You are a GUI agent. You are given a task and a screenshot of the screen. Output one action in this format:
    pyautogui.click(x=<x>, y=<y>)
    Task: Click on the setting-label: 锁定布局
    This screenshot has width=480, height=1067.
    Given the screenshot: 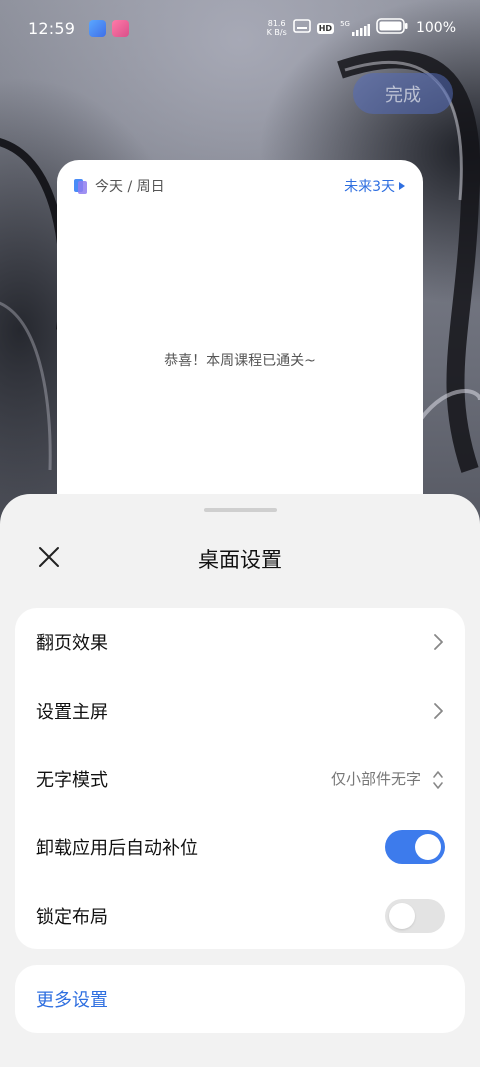 What is the action you would take?
    pyautogui.click(x=72, y=917)
    